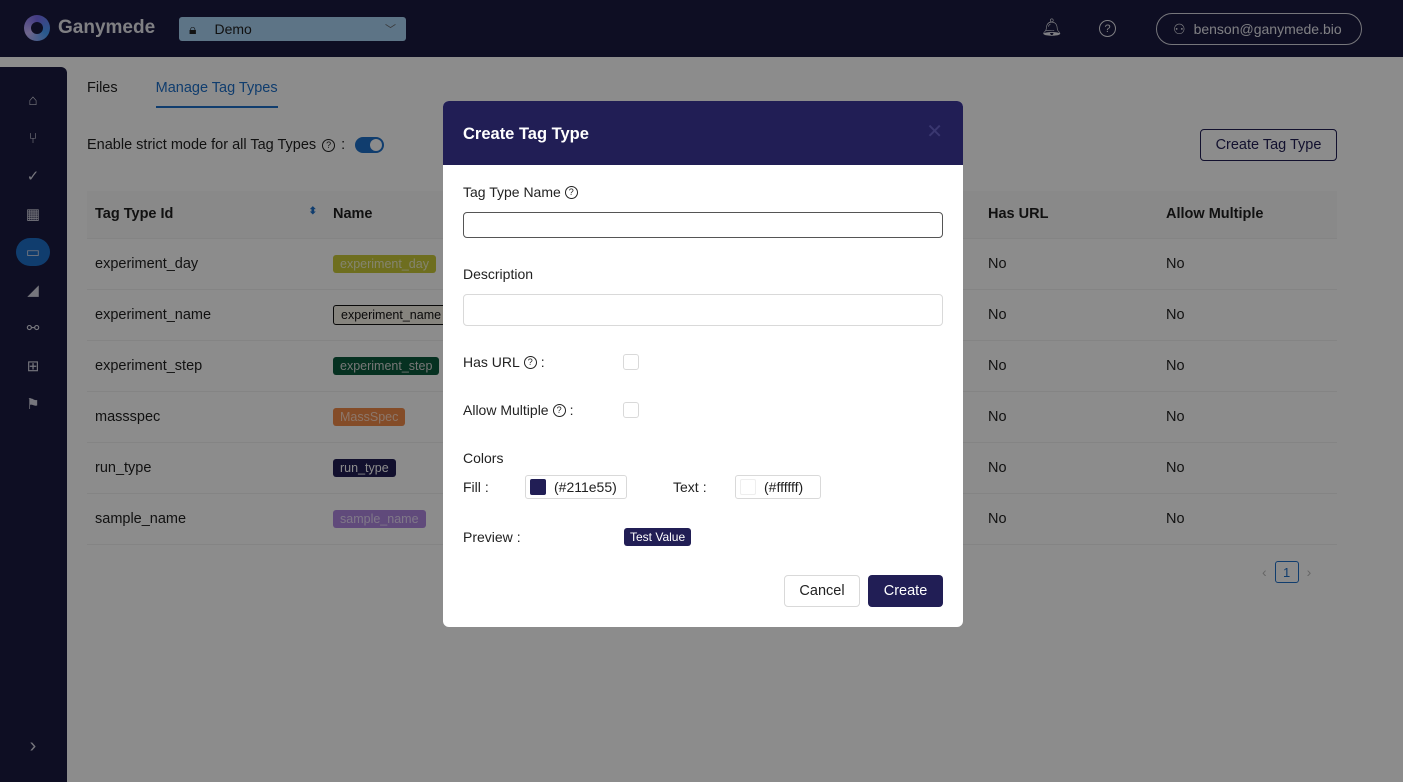  I want to click on tag-type-name-input, so click(703, 225).